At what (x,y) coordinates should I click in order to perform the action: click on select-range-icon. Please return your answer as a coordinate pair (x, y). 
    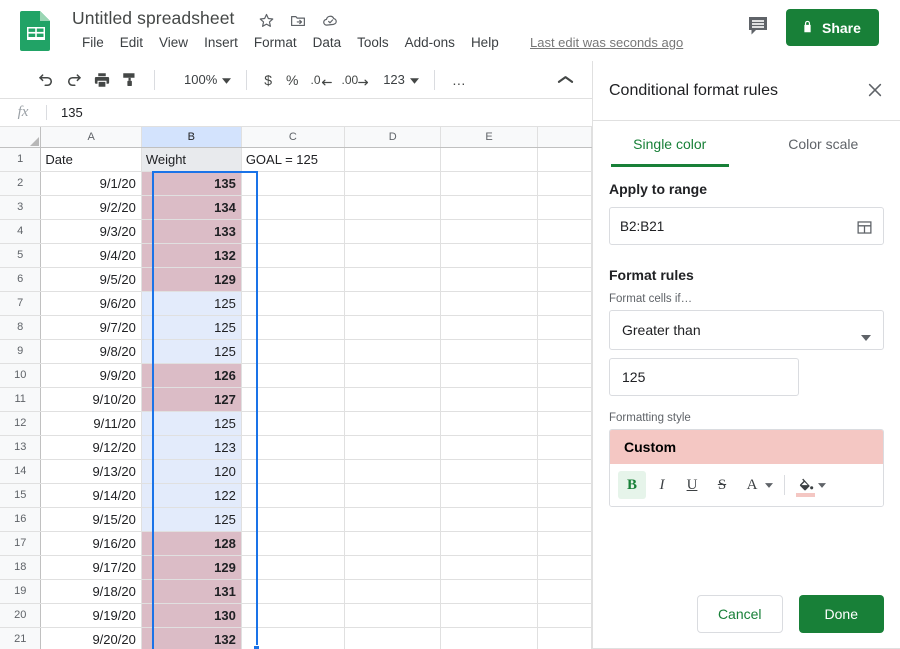
    Looking at the image, I should click on (864, 229).